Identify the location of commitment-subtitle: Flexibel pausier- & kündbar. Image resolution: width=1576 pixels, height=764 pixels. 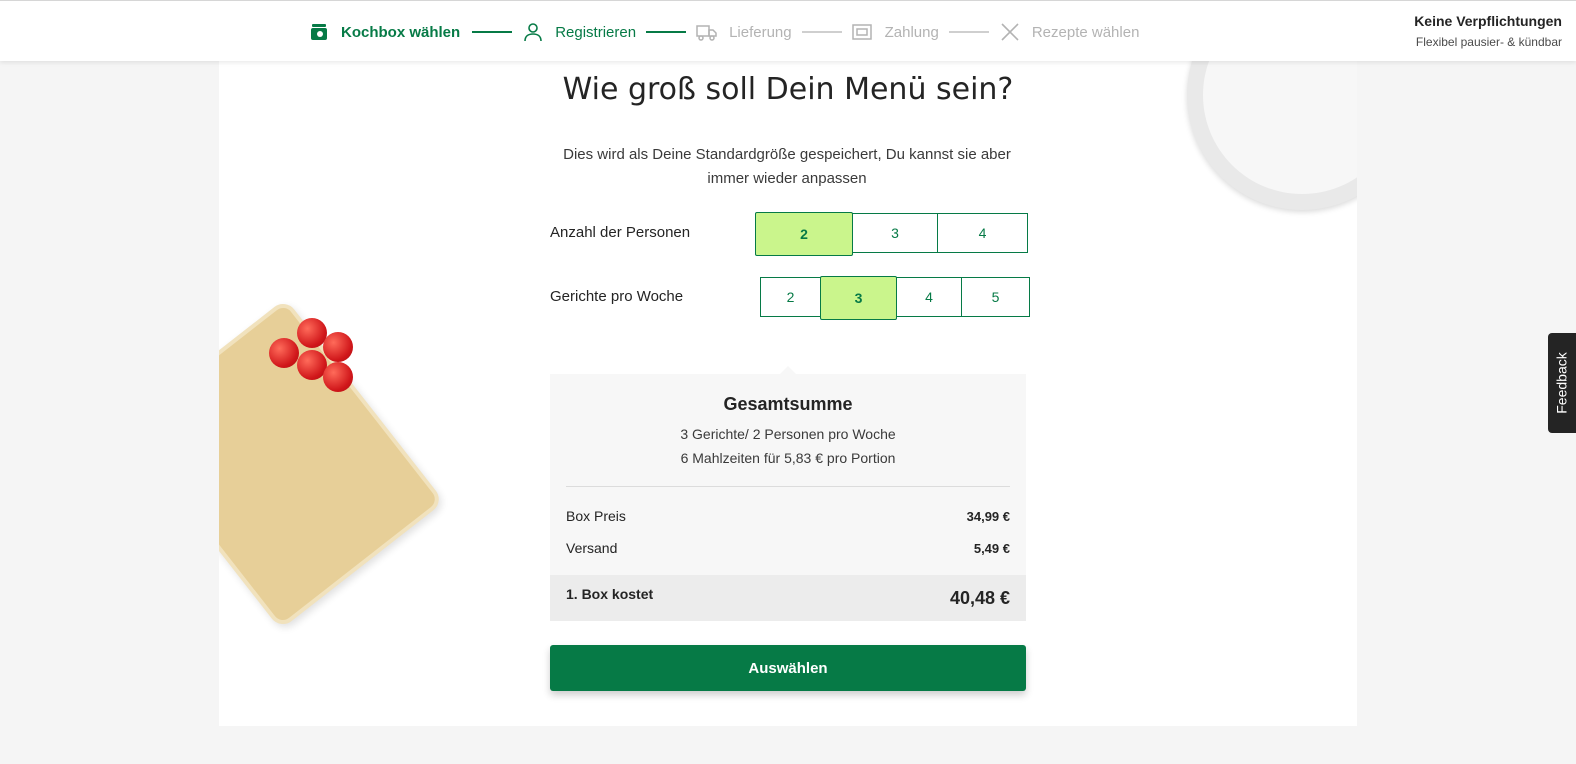
(1488, 42).